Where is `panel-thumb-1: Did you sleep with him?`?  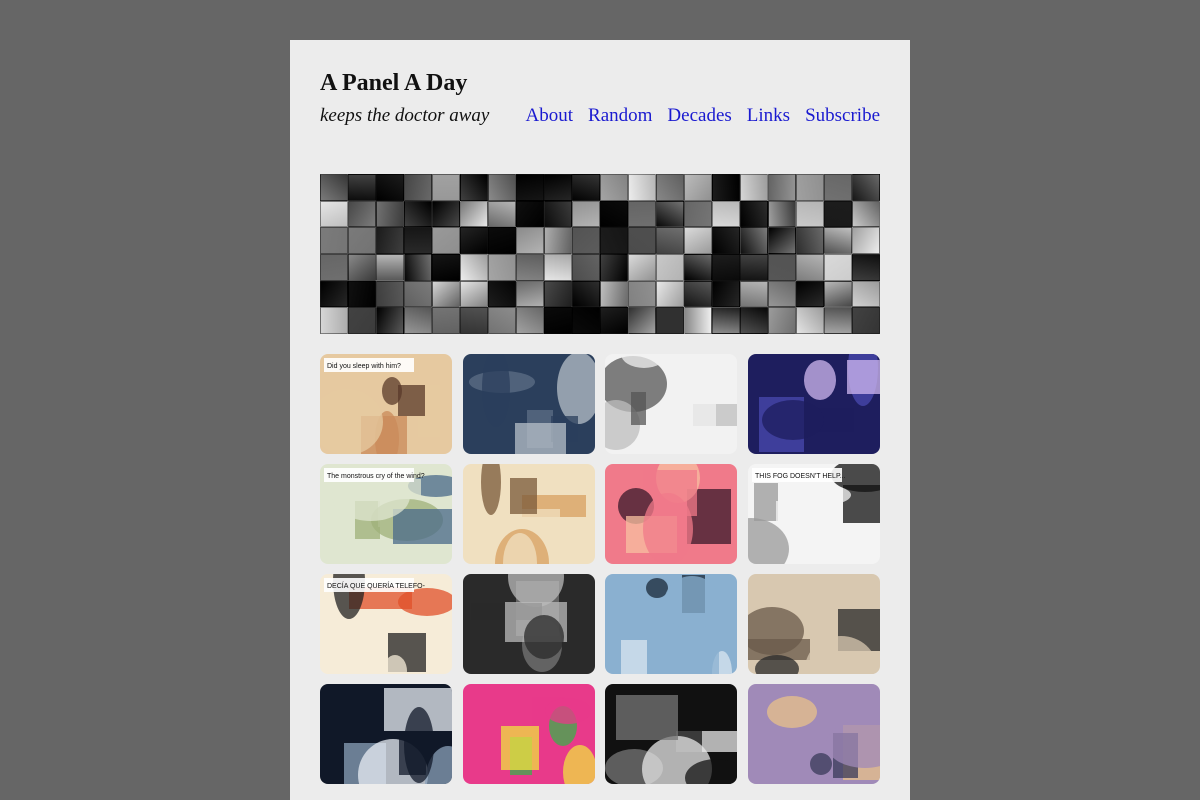 panel-thumb-1: Did you sleep with him? is located at coordinates (386, 404).